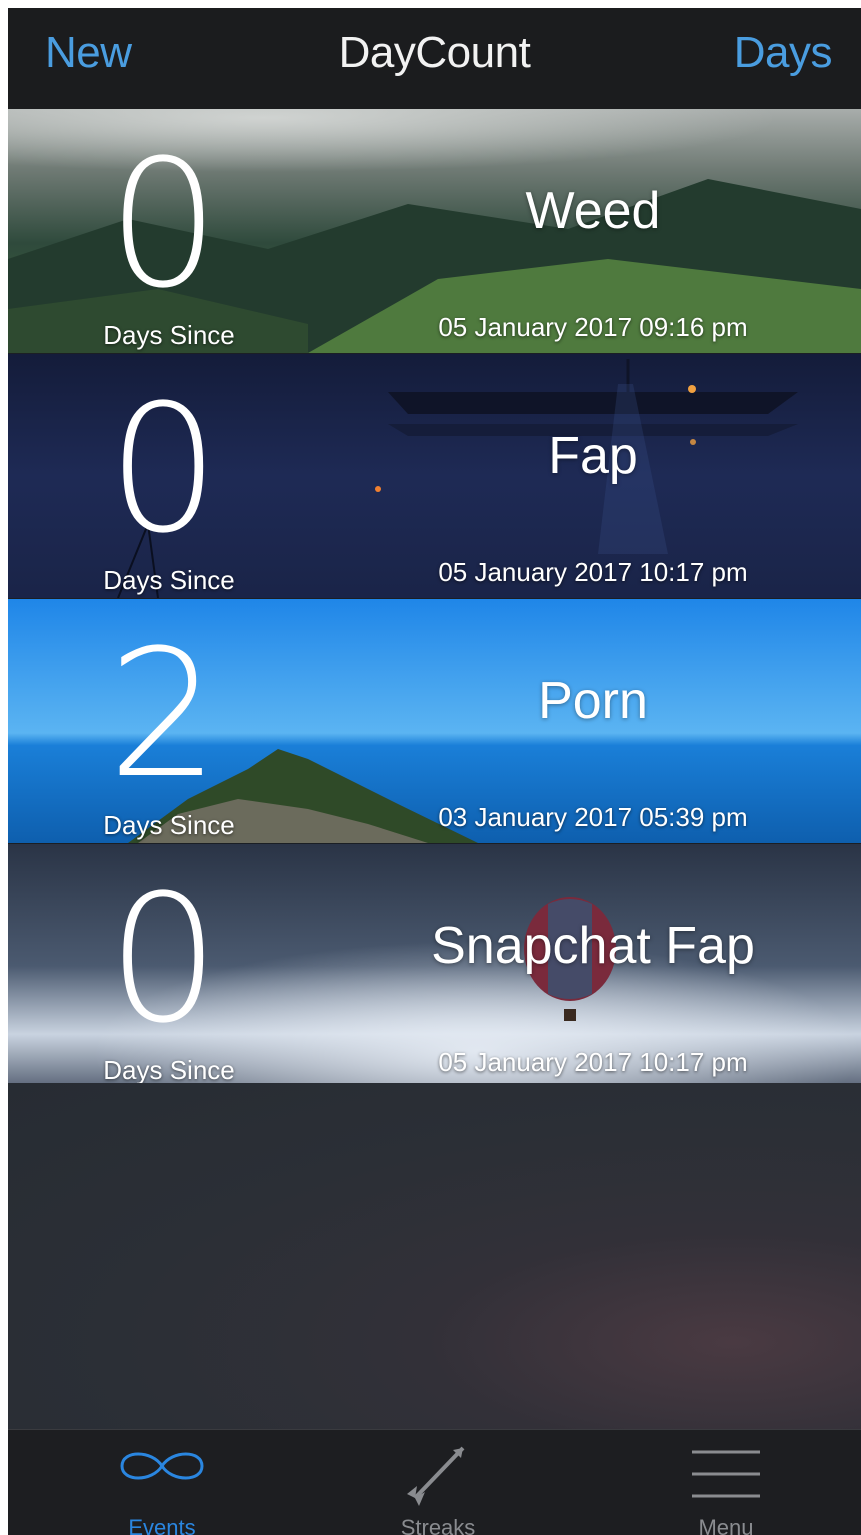 The image size is (861, 1535). What do you see at coordinates (726, 1474) in the screenshot?
I see `hamburger-menu-icon` at bounding box center [726, 1474].